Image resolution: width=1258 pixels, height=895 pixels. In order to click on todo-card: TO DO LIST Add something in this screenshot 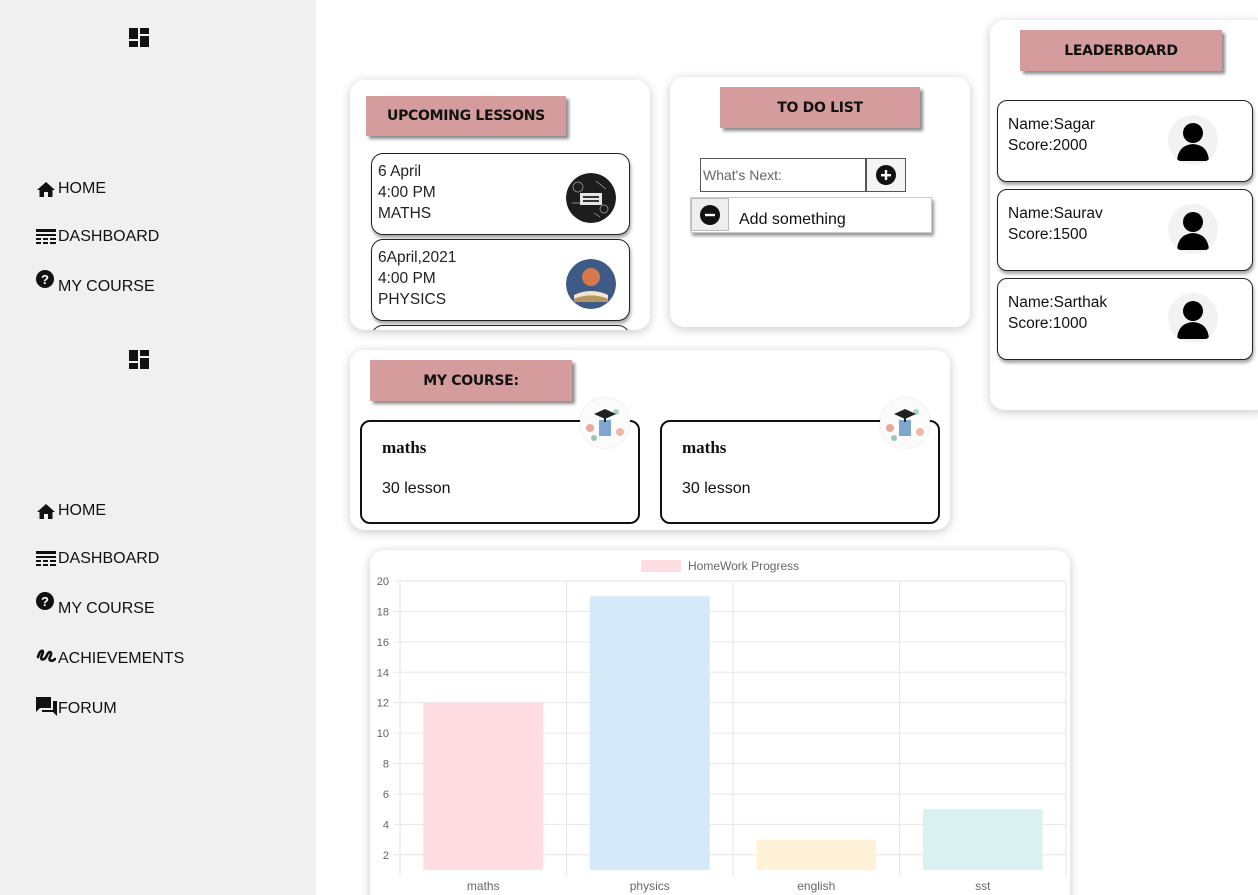, I will do `click(820, 202)`.